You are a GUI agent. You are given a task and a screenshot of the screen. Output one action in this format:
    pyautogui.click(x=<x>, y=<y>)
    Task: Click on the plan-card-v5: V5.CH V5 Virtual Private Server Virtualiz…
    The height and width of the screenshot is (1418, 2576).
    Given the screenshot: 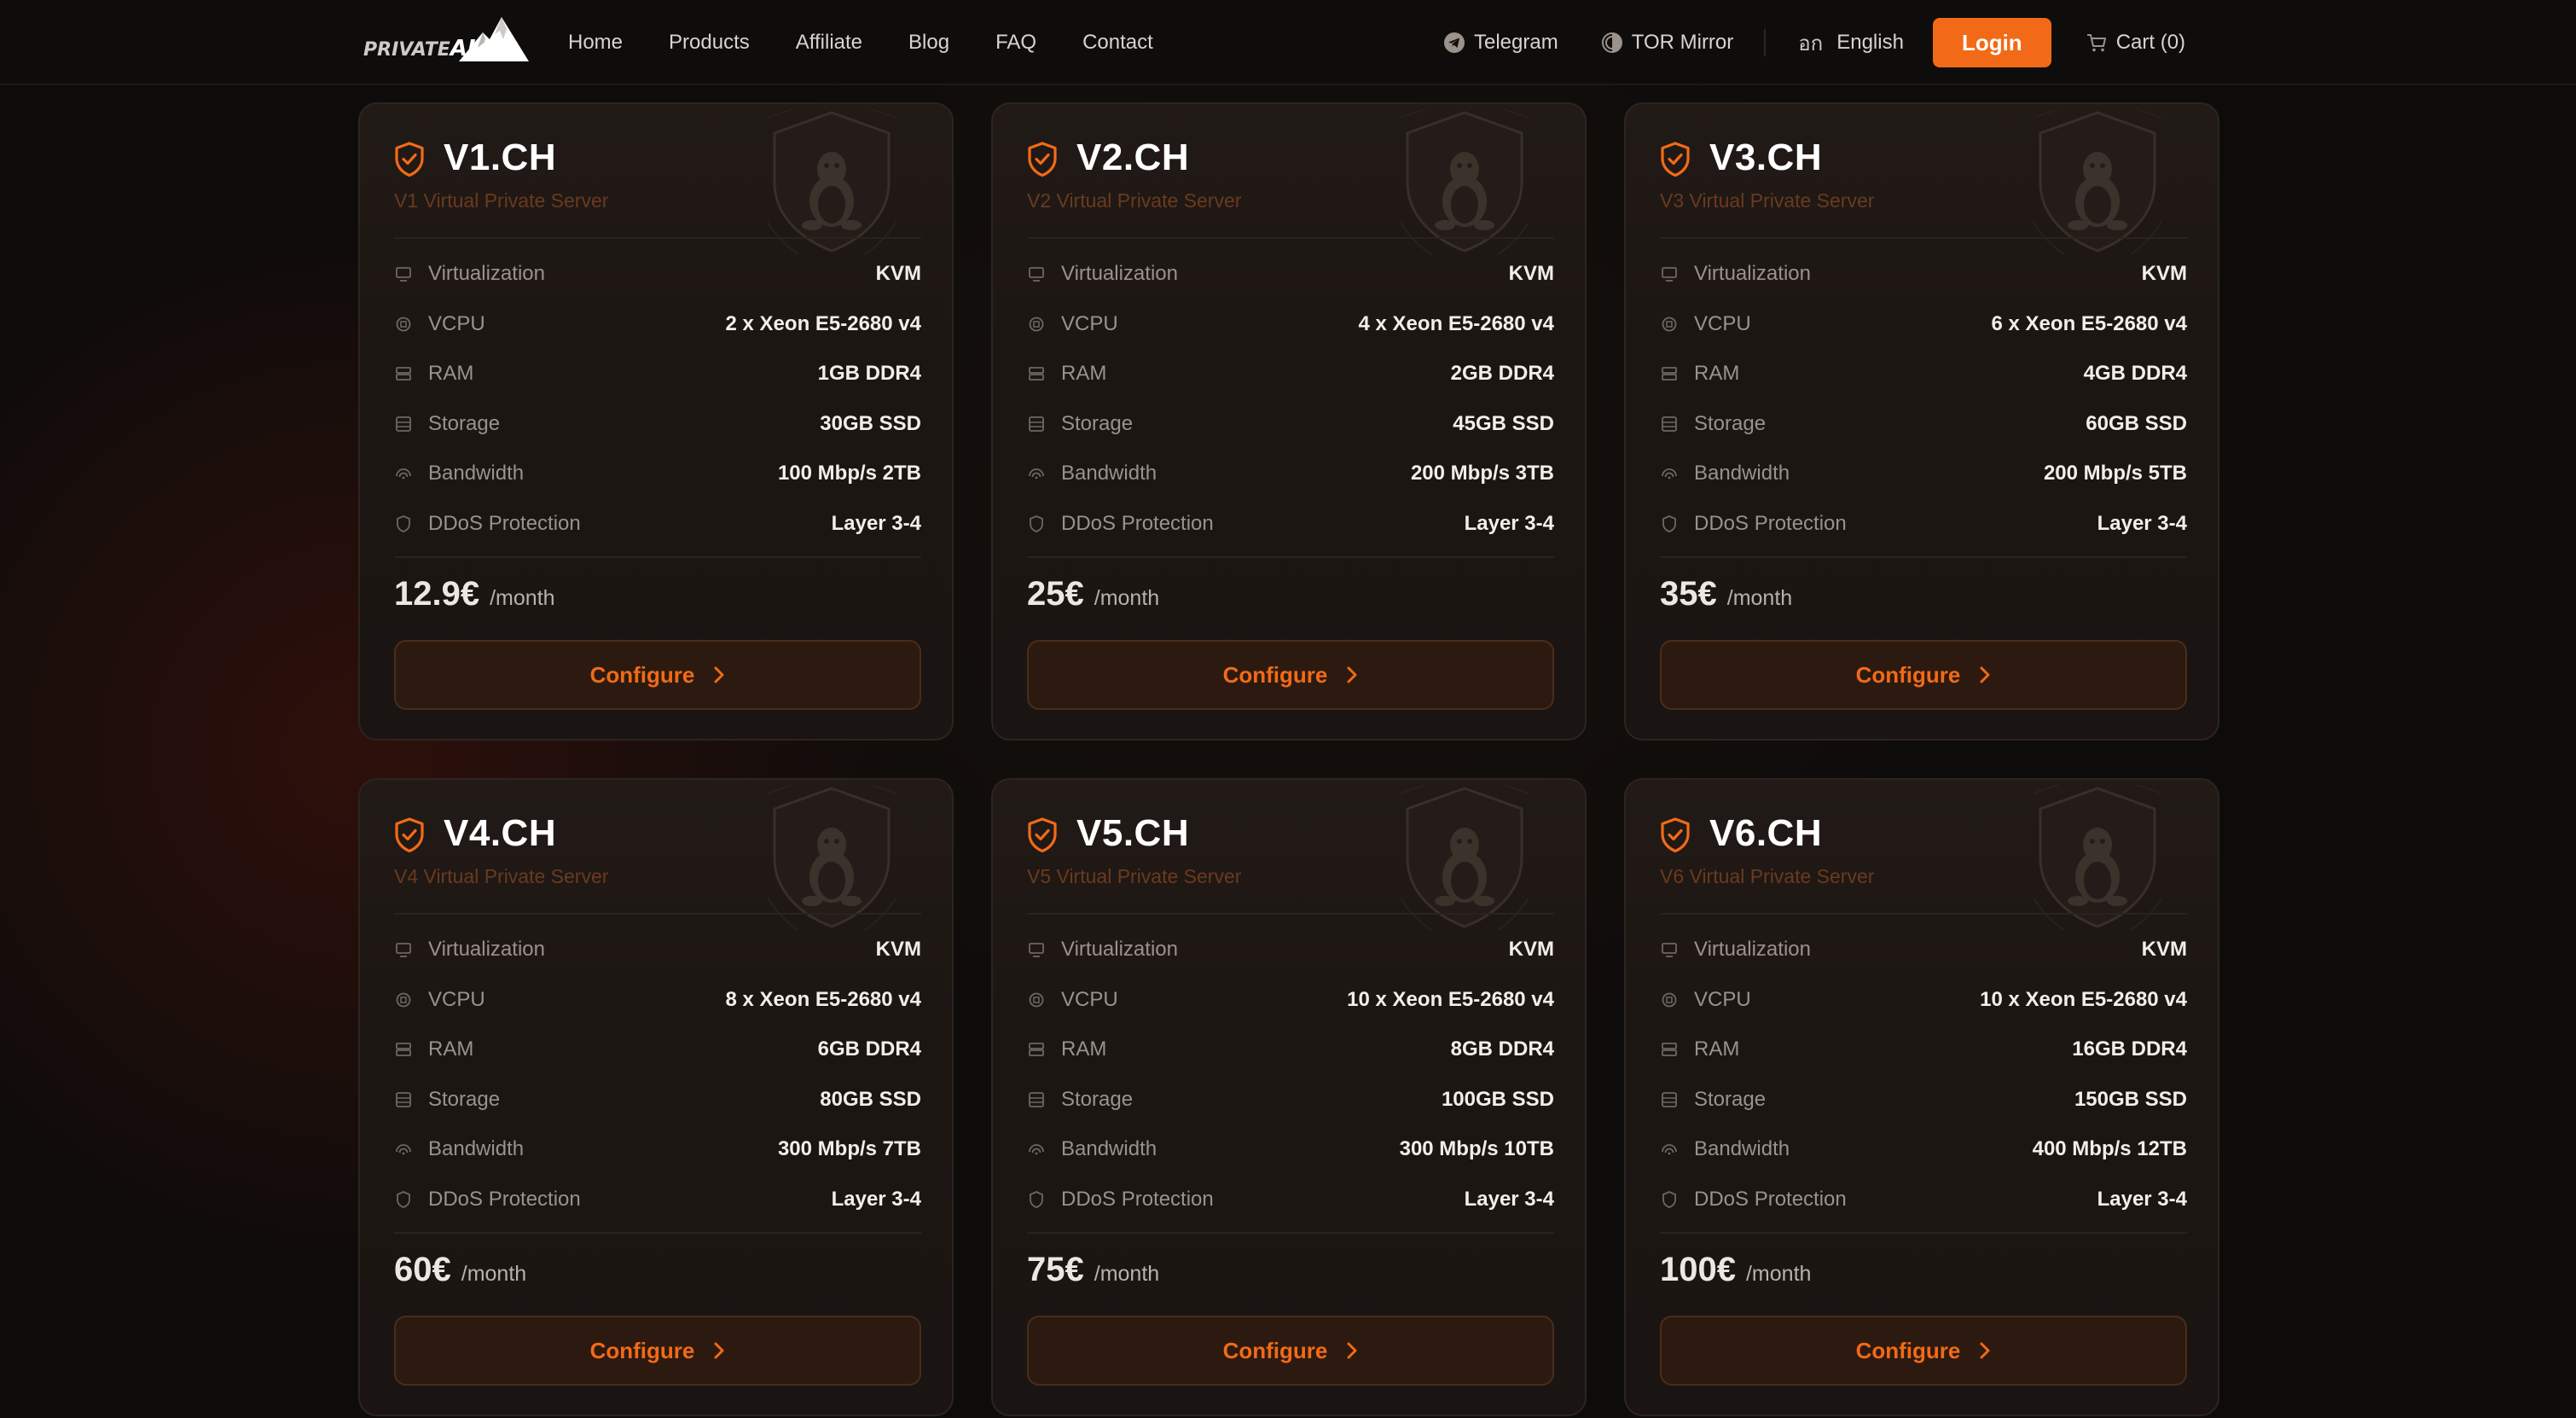 What is the action you would take?
    pyautogui.click(x=1289, y=1097)
    